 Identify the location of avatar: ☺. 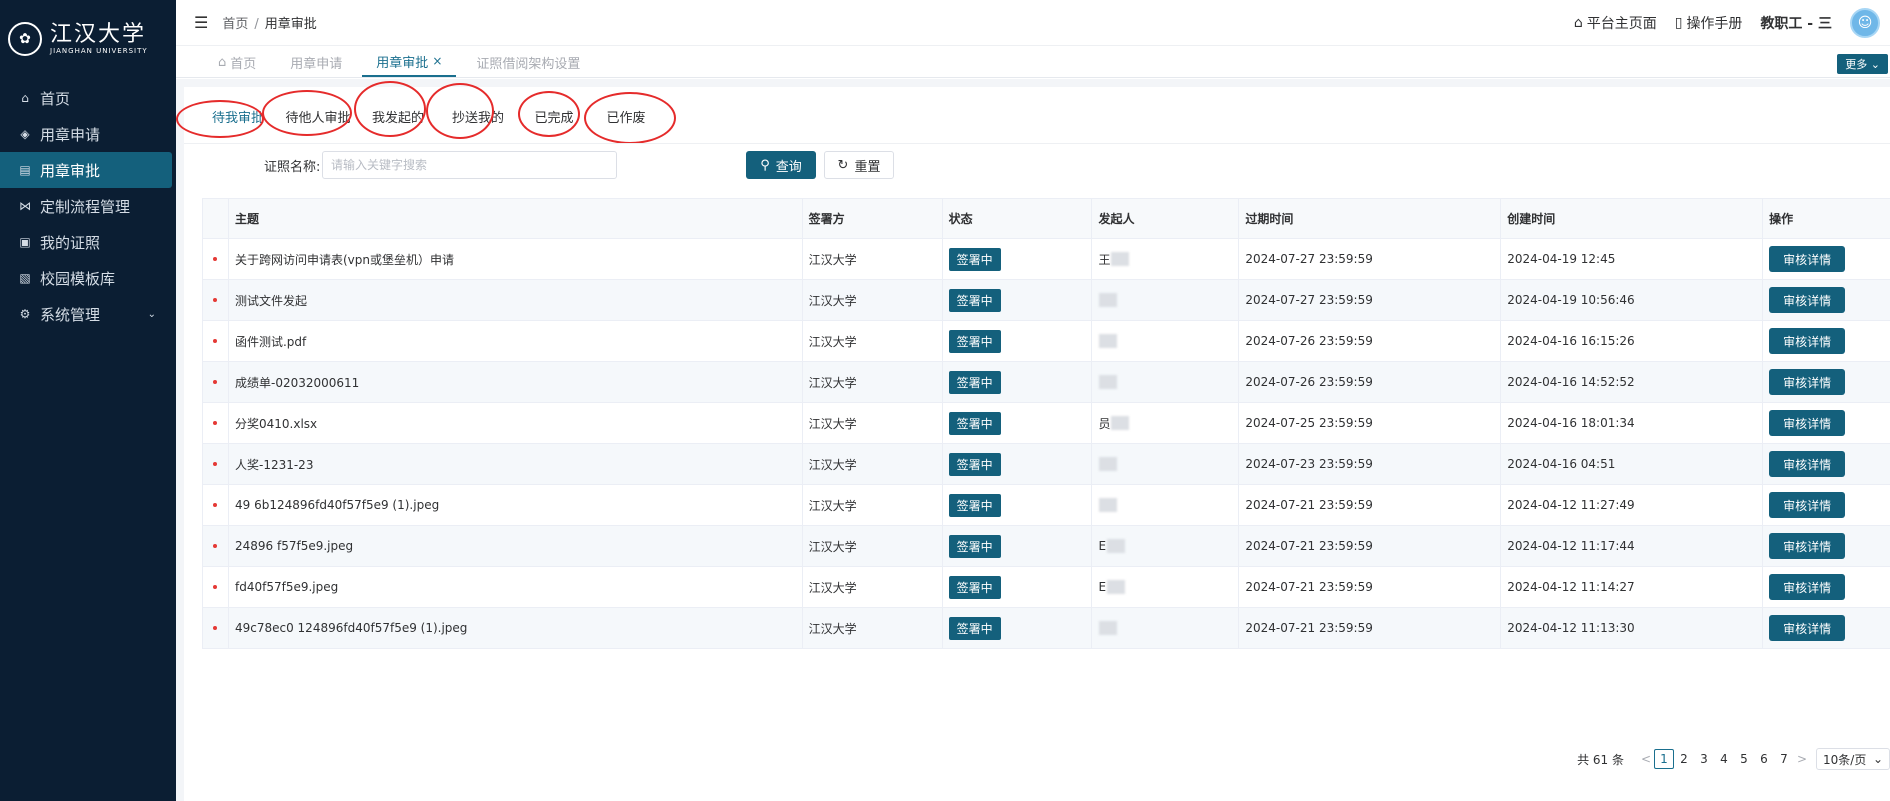
(1865, 23).